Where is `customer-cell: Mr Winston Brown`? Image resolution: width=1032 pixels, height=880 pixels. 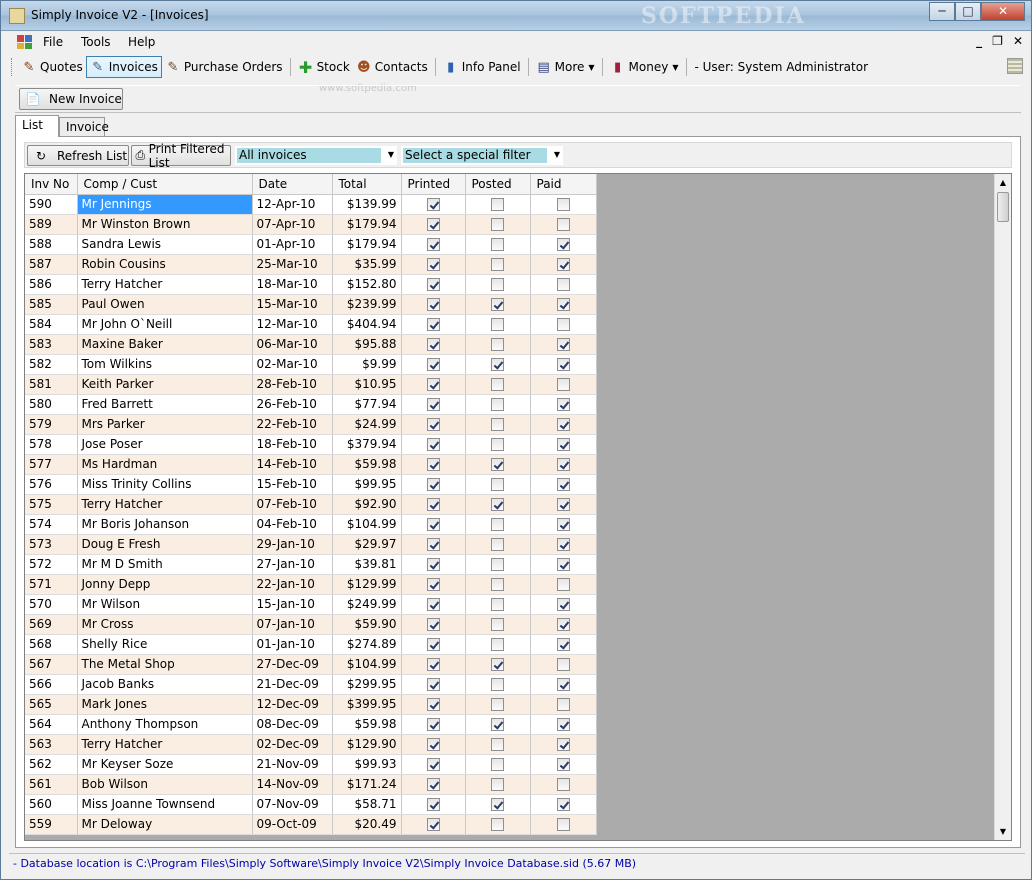 customer-cell: Mr Winston Brown is located at coordinates (165, 224).